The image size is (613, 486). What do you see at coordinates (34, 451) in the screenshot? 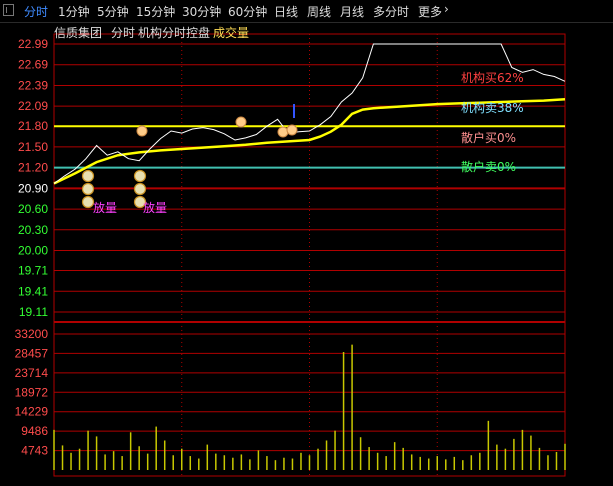
I see `volume-tick-label: 4743` at bounding box center [34, 451].